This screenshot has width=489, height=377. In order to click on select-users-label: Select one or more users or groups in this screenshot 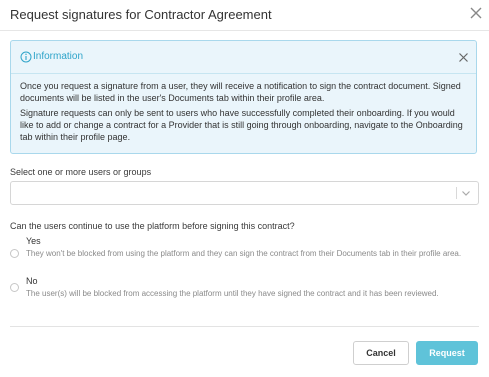, I will do `click(81, 172)`.